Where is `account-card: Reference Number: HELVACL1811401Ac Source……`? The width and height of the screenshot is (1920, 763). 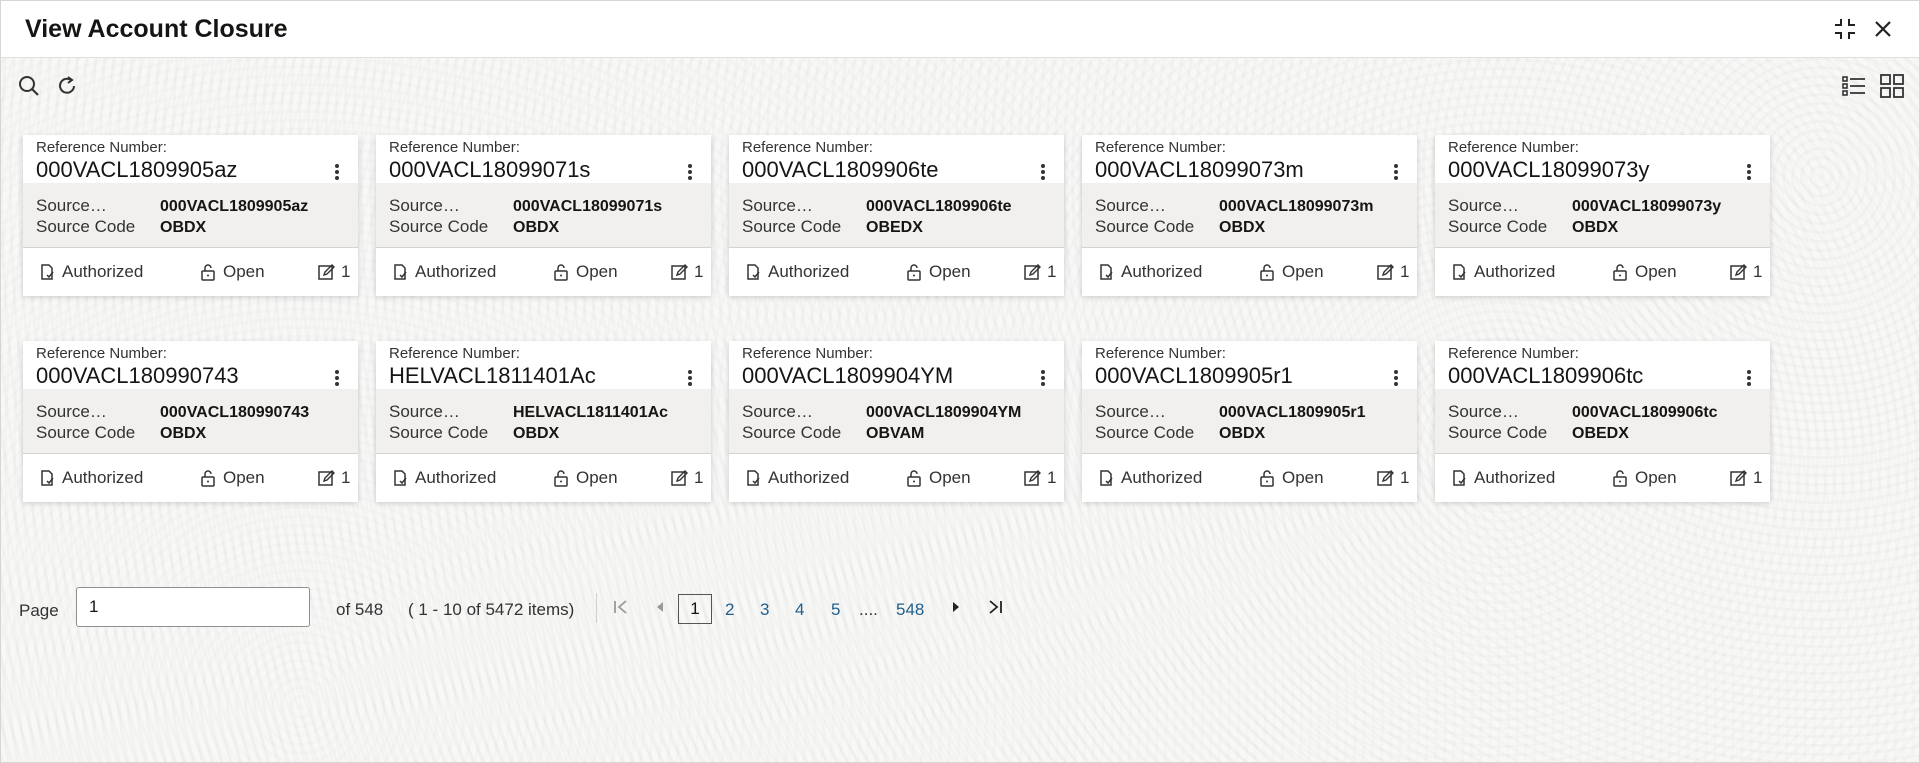
account-card: Reference Number: HELVACL1811401Ac Source…… is located at coordinates (543, 421).